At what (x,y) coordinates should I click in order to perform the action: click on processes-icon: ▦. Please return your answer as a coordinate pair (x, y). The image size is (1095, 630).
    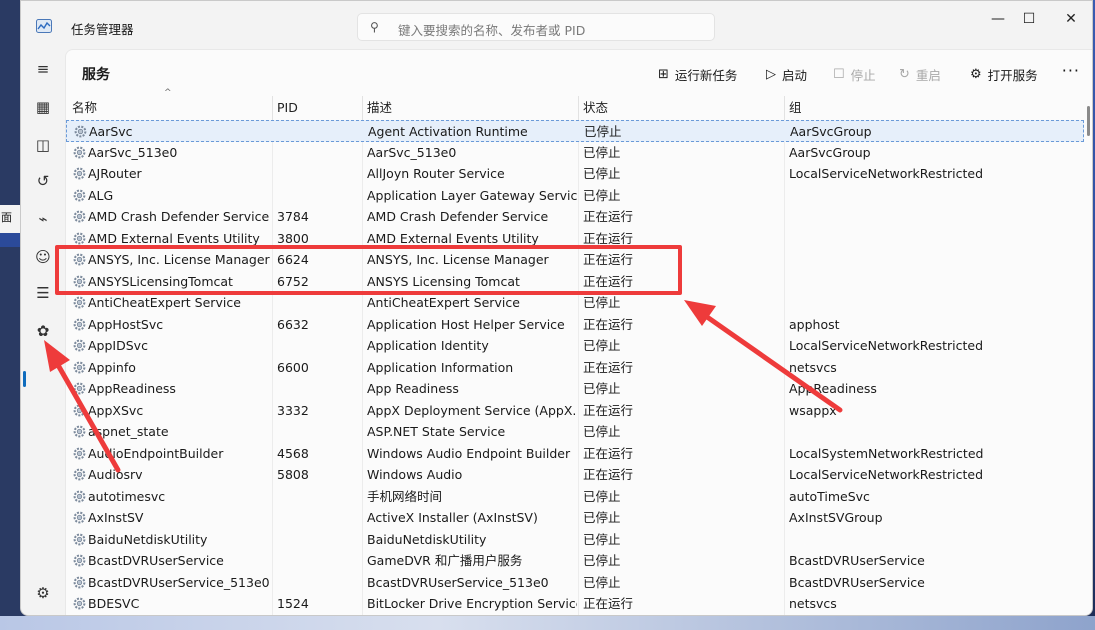
    Looking at the image, I should click on (43, 107).